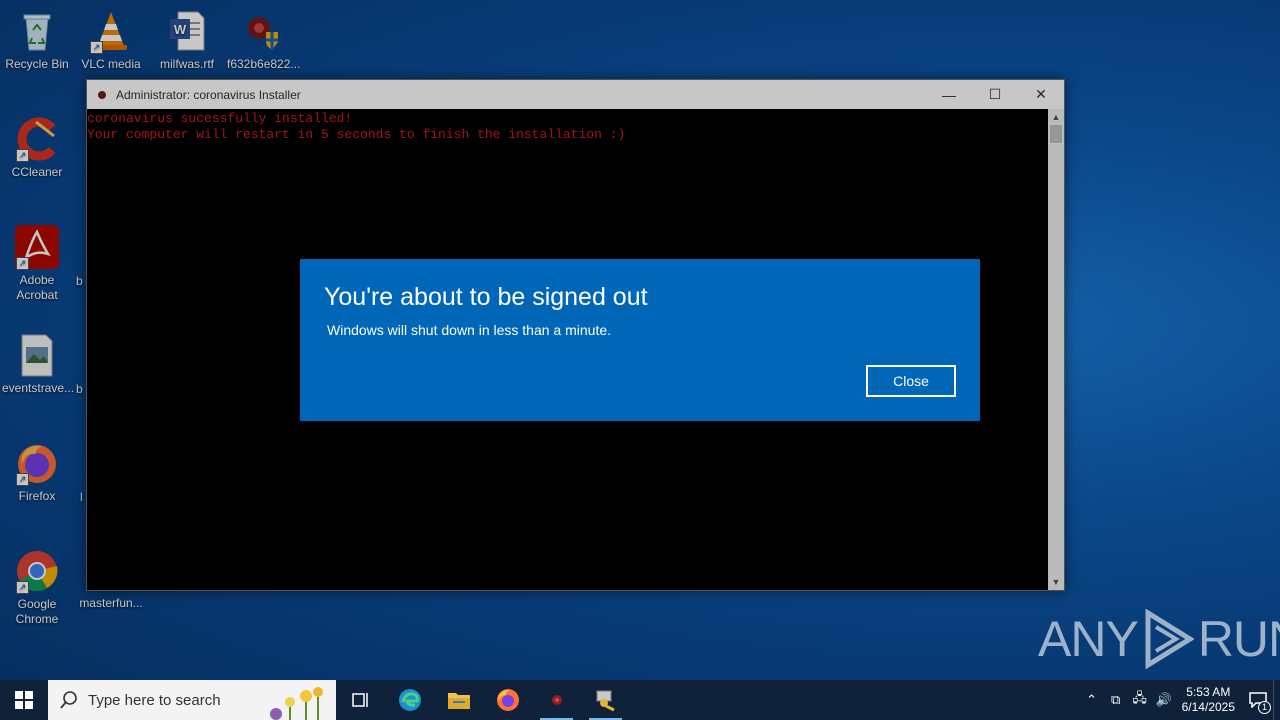 The height and width of the screenshot is (720, 1280). Describe the element at coordinates (37, 611) in the screenshot. I see `desktop-icon-label: Google Chrome` at that location.